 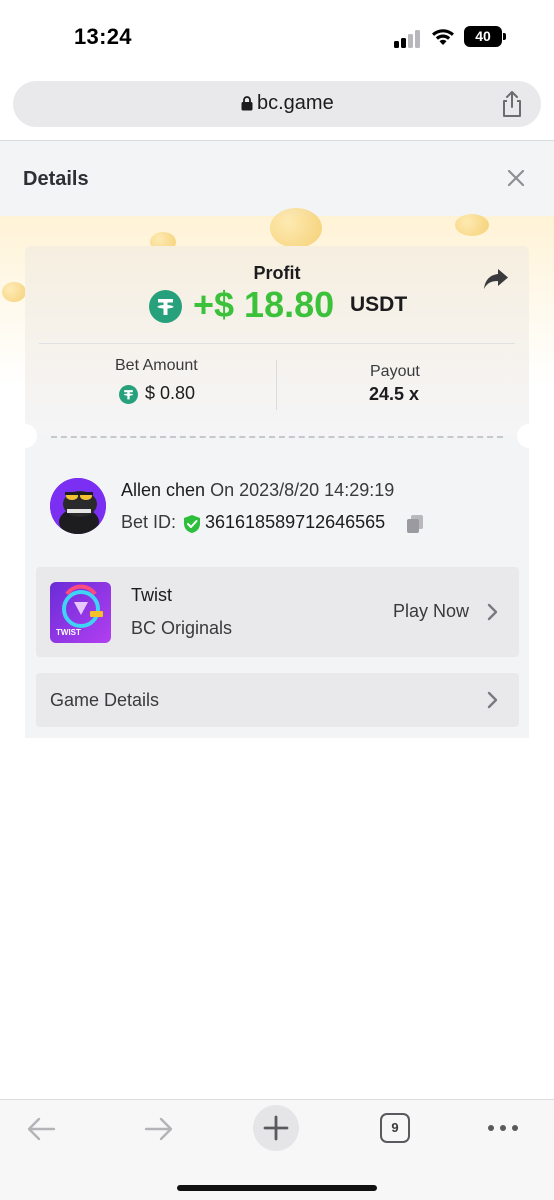 I want to click on share-icon, so click(x=512, y=104).